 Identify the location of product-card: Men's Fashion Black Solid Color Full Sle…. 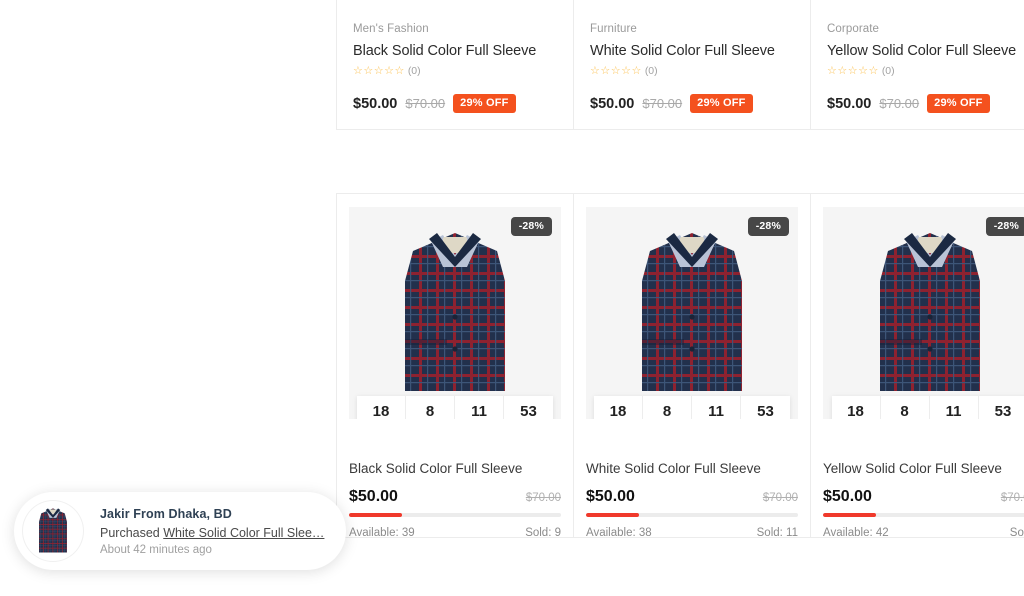
(455, 64).